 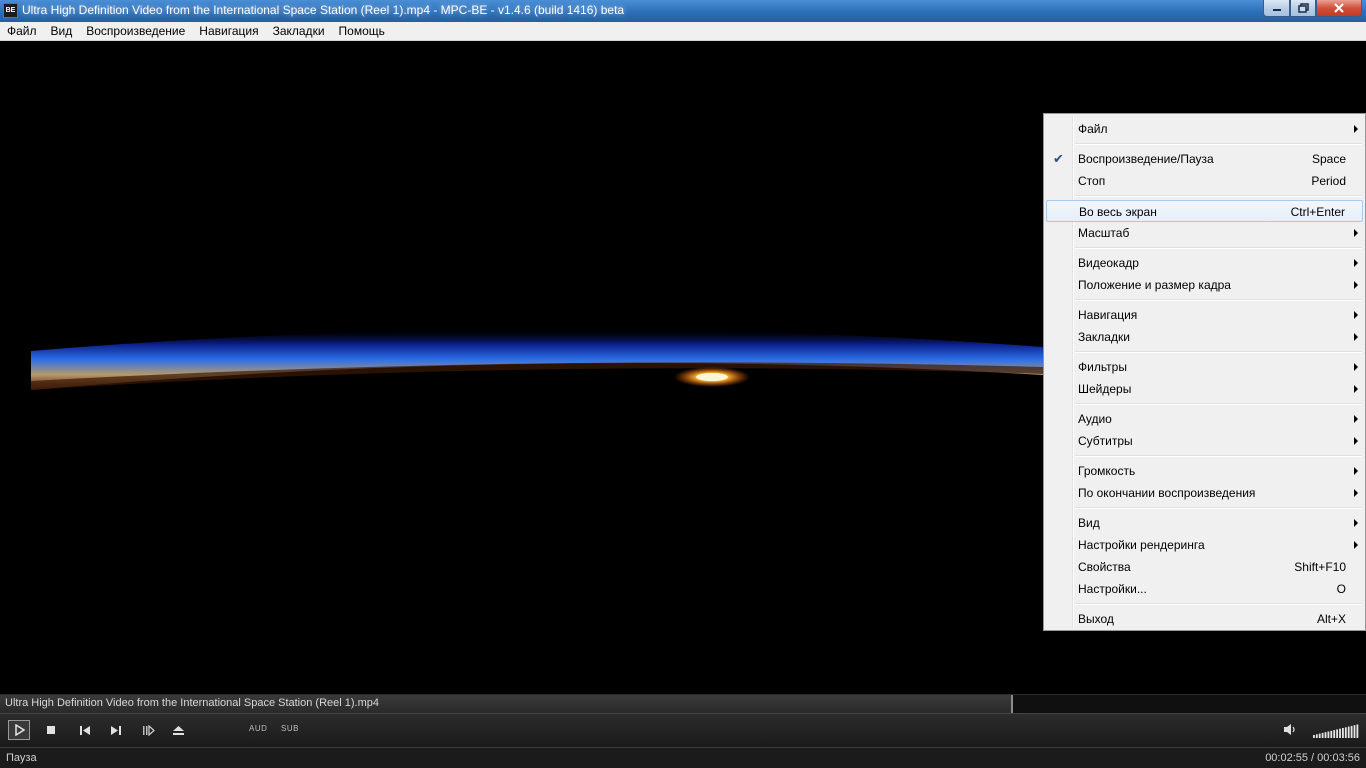 What do you see at coordinates (1204, 523) in the screenshot?
I see `context-menu-item: Вид` at bounding box center [1204, 523].